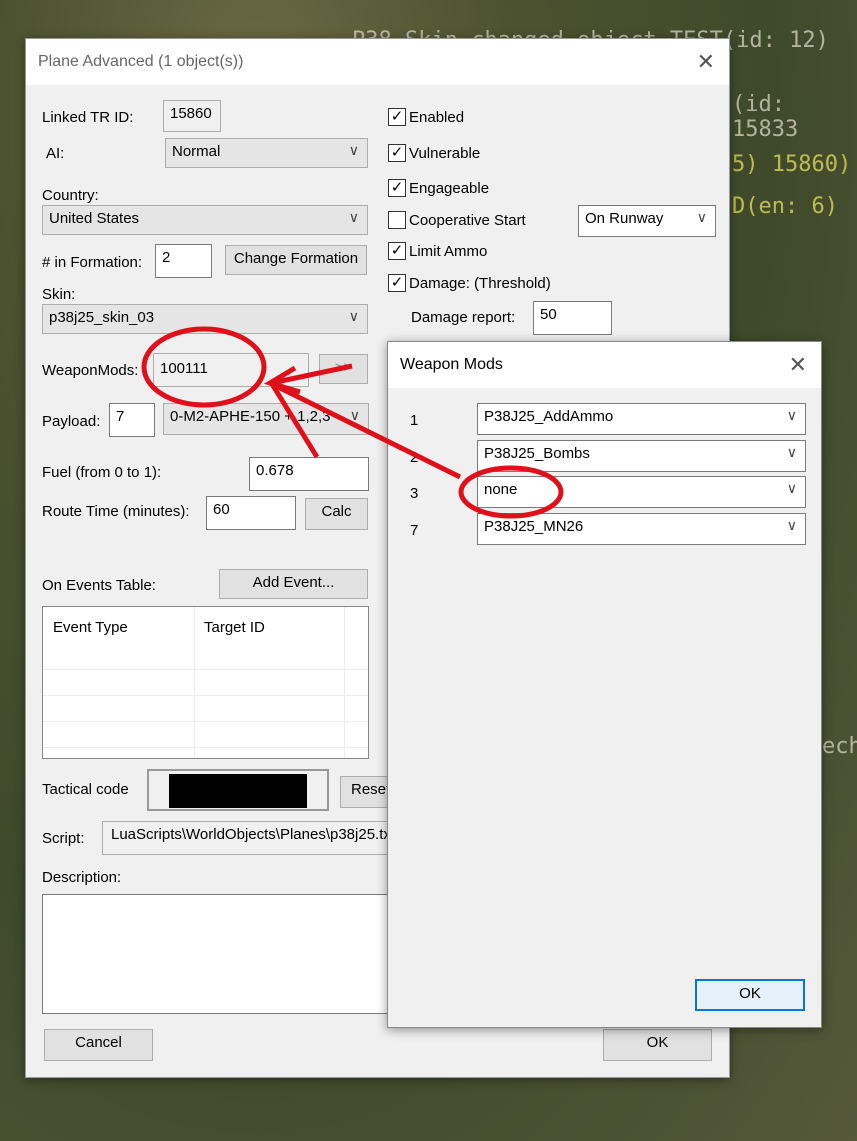 Image resolution: width=857 pixels, height=1141 pixels. I want to click on bg-label: ech, so click(839, 746).